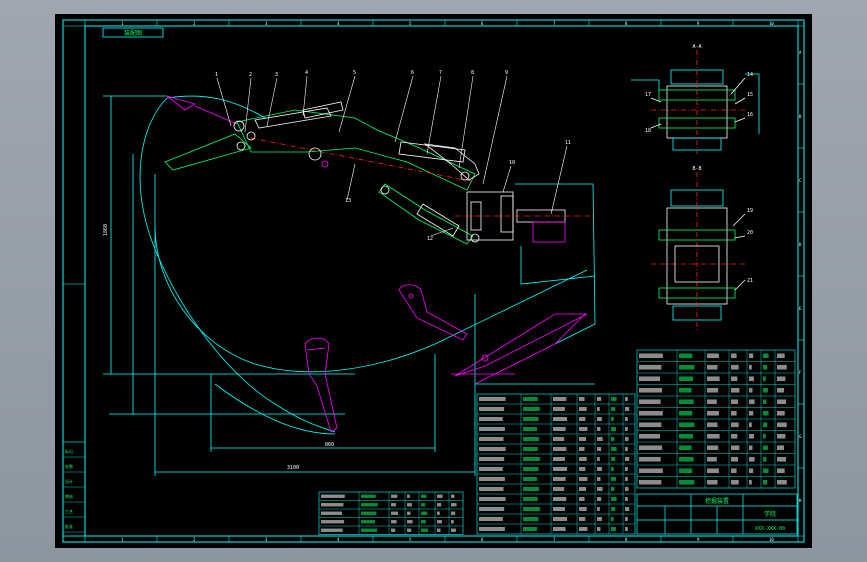  Describe the element at coordinates (266, 23) in the screenshot. I see `zone-number-top: 3` at that location.